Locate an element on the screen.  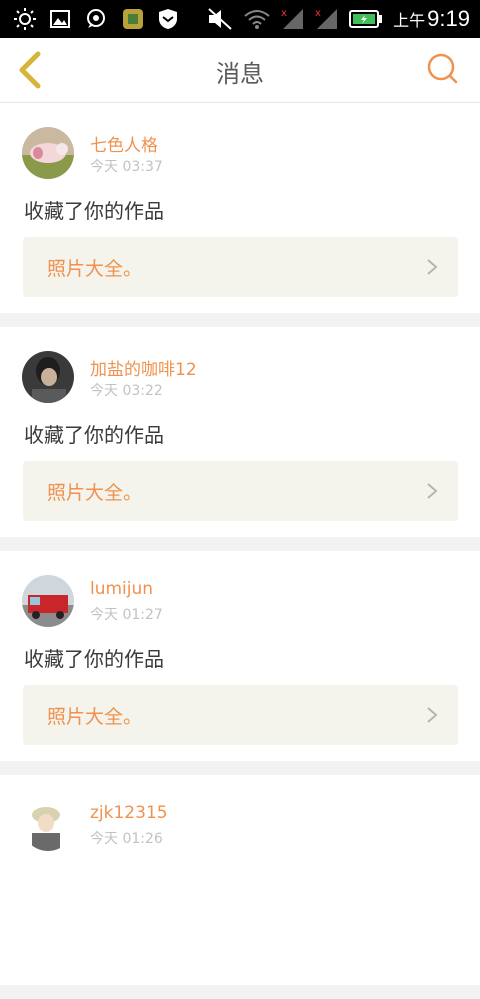
message-time: 今天 03:22 is located at coordinates (126, 391).